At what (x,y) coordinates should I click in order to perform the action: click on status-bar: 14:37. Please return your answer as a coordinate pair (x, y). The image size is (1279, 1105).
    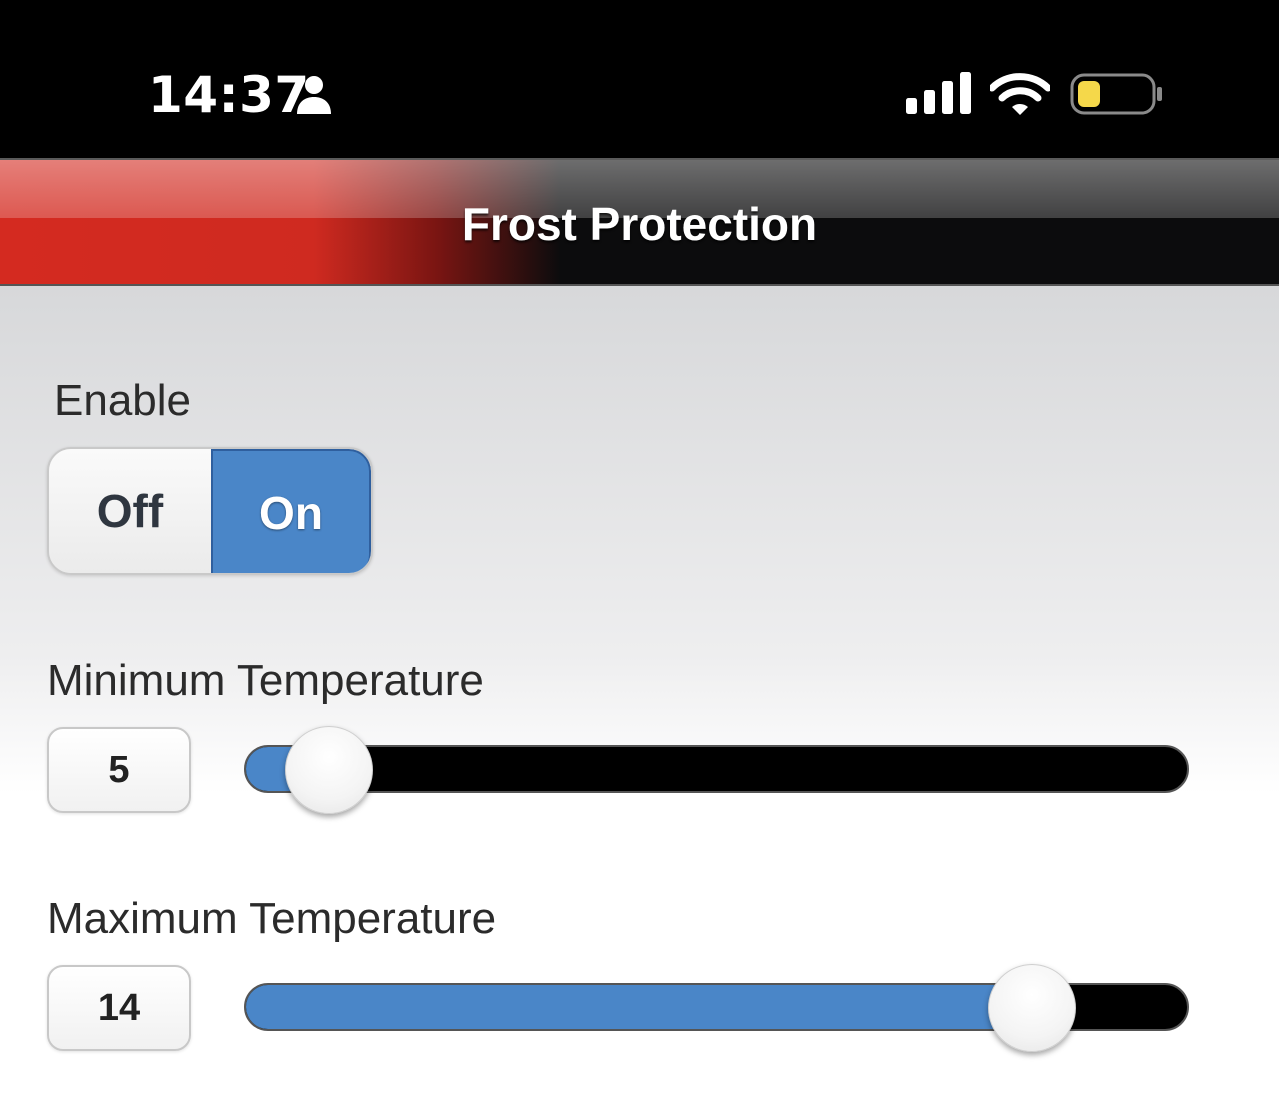
    Looking at the image, I should click on (639, 79).